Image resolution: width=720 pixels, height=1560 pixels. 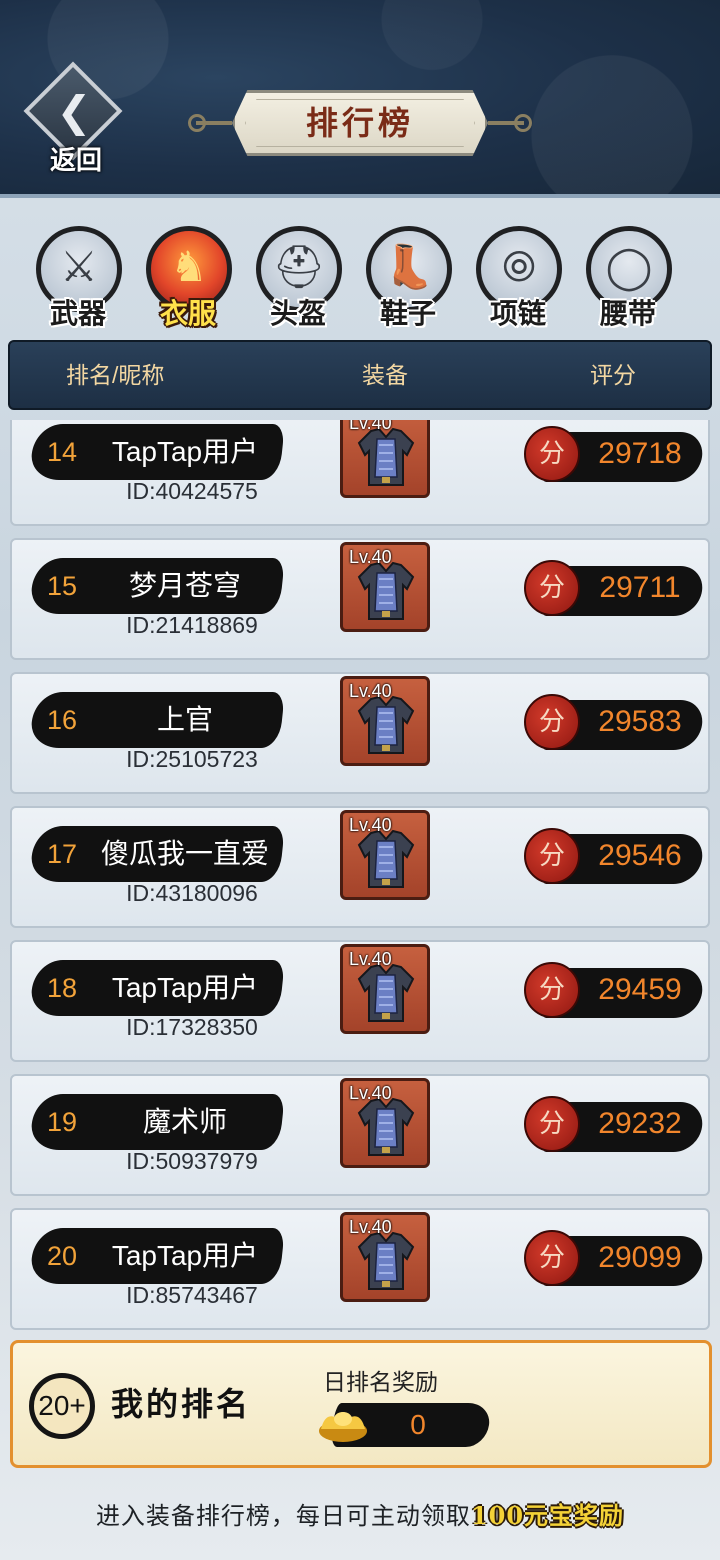 What do you see at coordinates (62, 1122) in the screenshot?
I see `rank-number: 19` at bounding box center [62, 1122].